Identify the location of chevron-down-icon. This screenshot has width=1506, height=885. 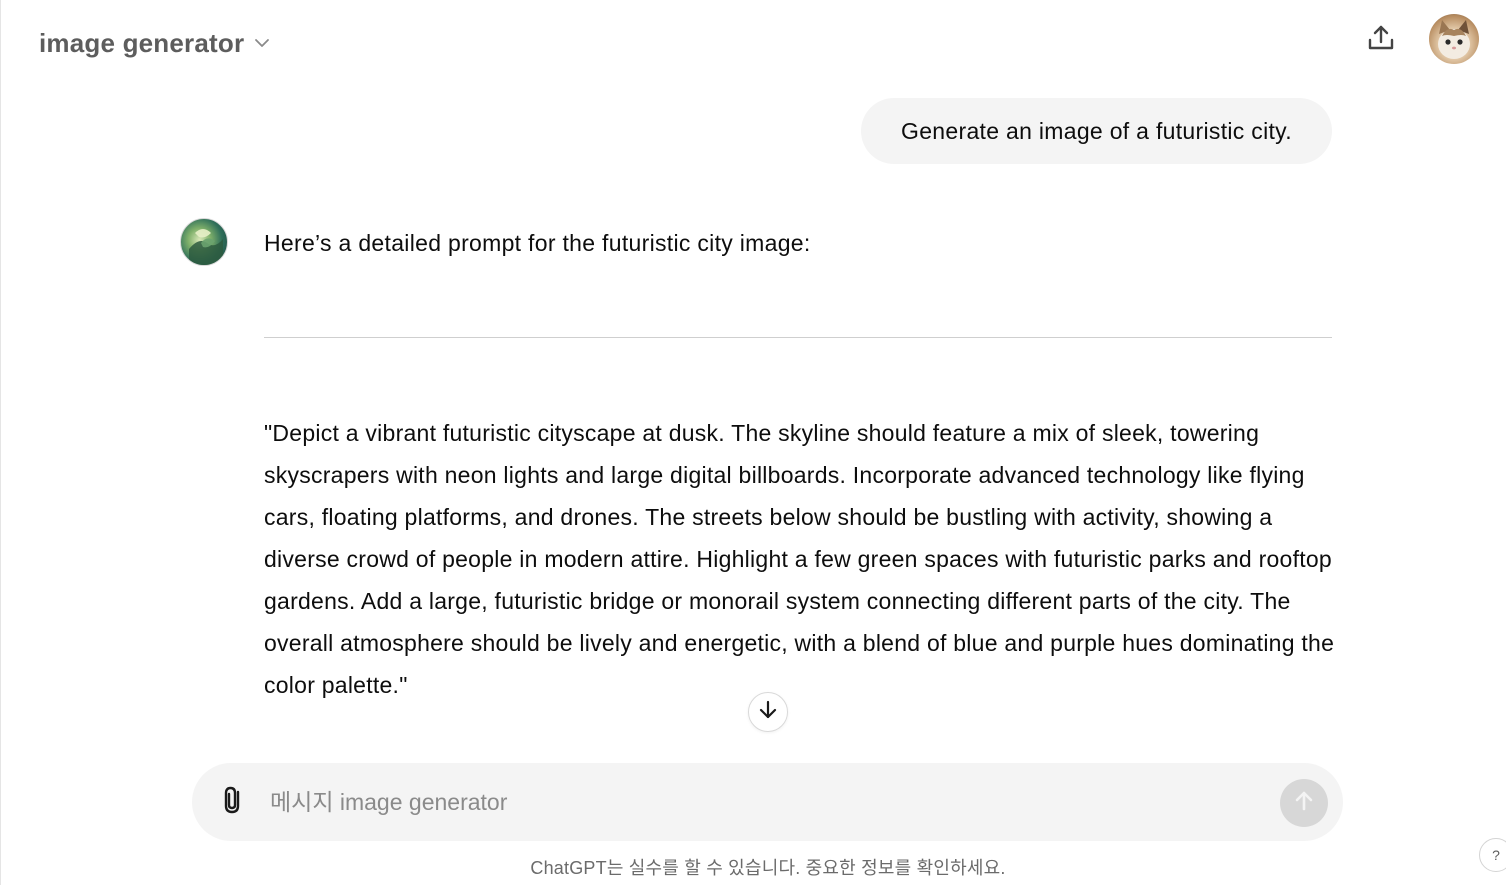
(262, 43).